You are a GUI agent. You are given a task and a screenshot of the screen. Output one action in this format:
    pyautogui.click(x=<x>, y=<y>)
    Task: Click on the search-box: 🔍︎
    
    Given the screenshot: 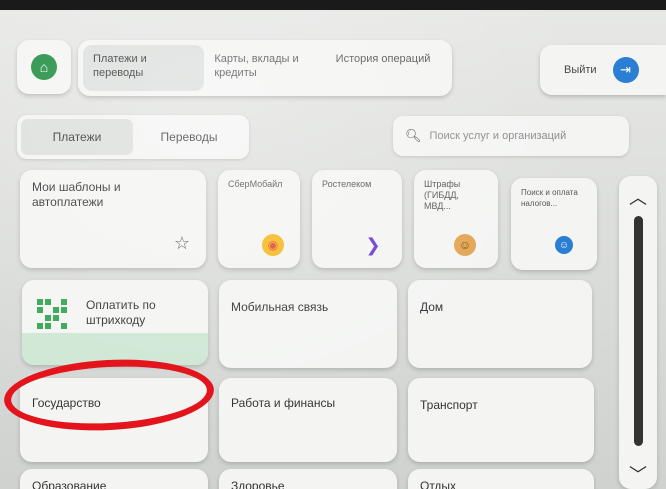 What is the action you would take?
    pyautogui.click(x=511, y=136)
    